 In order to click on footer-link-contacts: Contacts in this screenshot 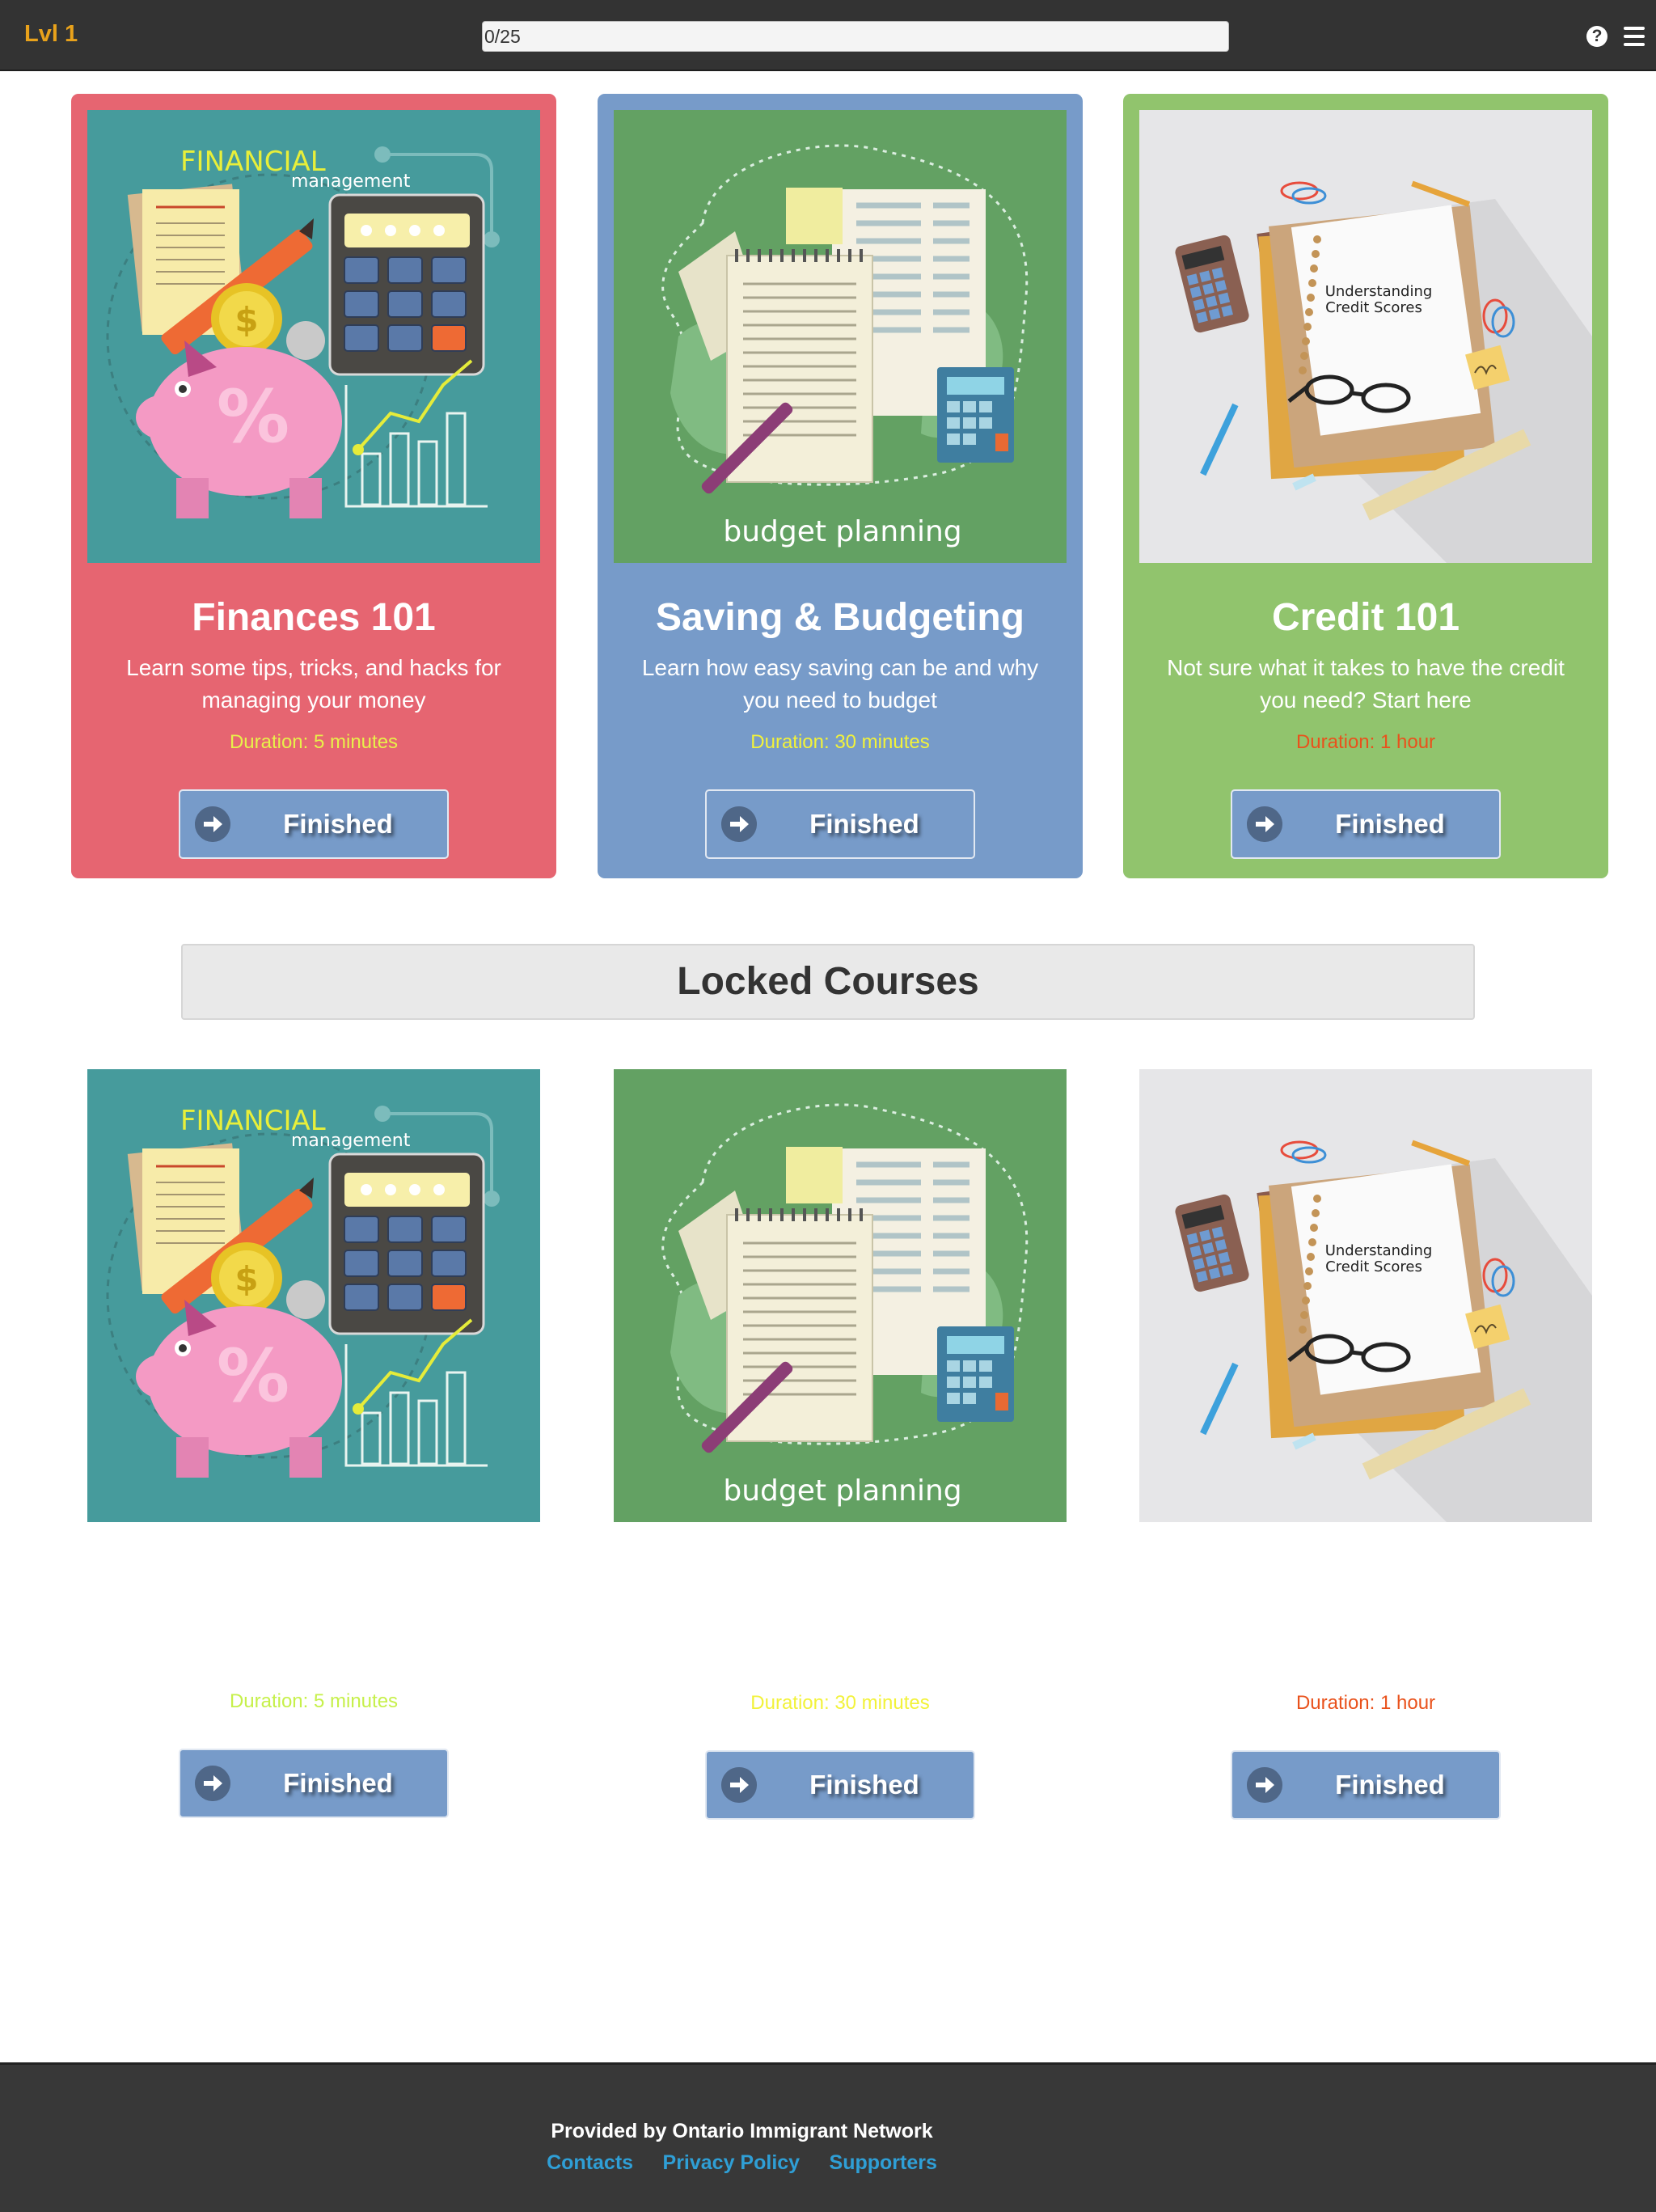, I will do `click(590, 2162)`.